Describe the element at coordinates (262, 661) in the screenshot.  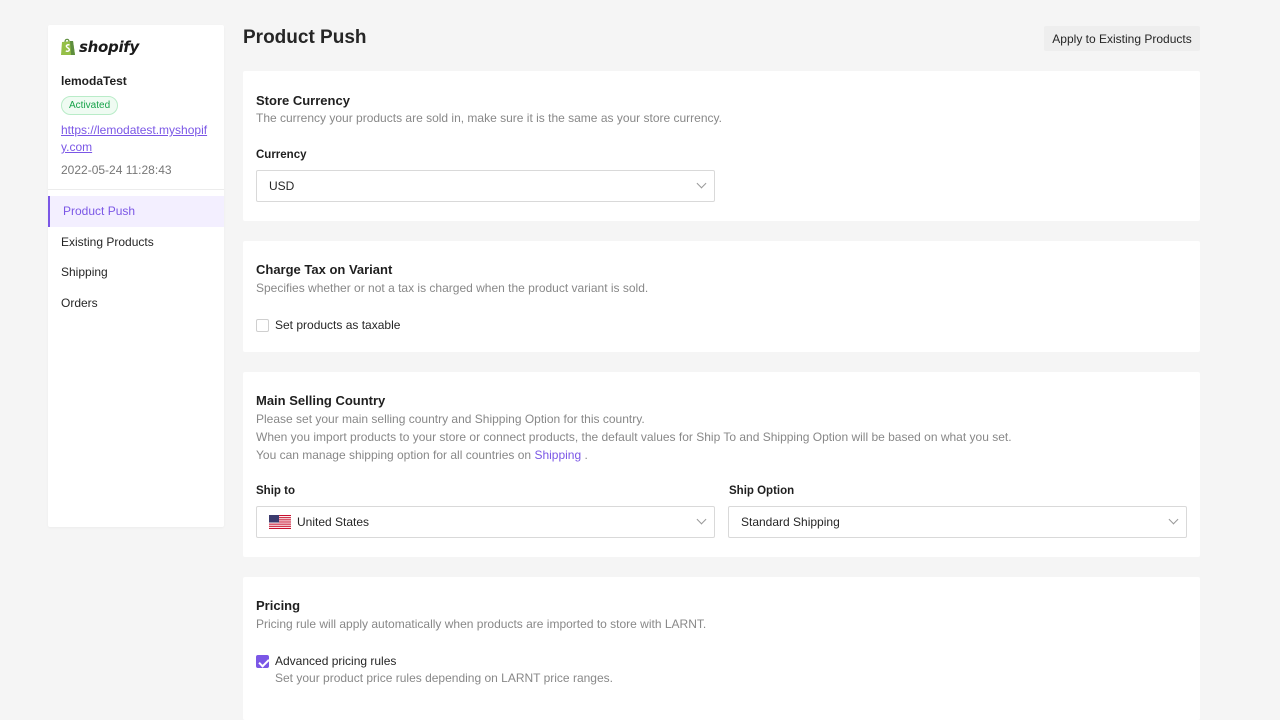
I see `advanced-pricing-checkbox` at that location.